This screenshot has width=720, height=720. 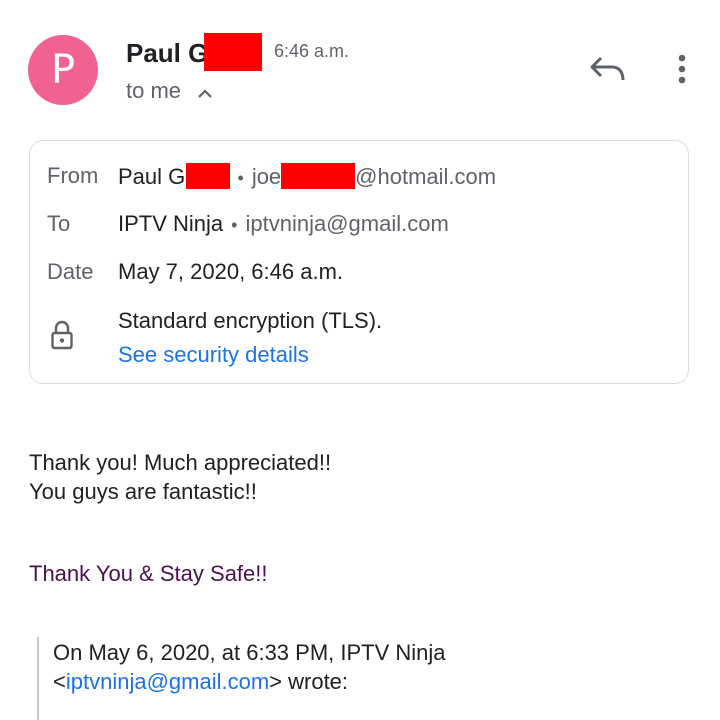 I want to click on avatar: P, so click(x=63, y=70).